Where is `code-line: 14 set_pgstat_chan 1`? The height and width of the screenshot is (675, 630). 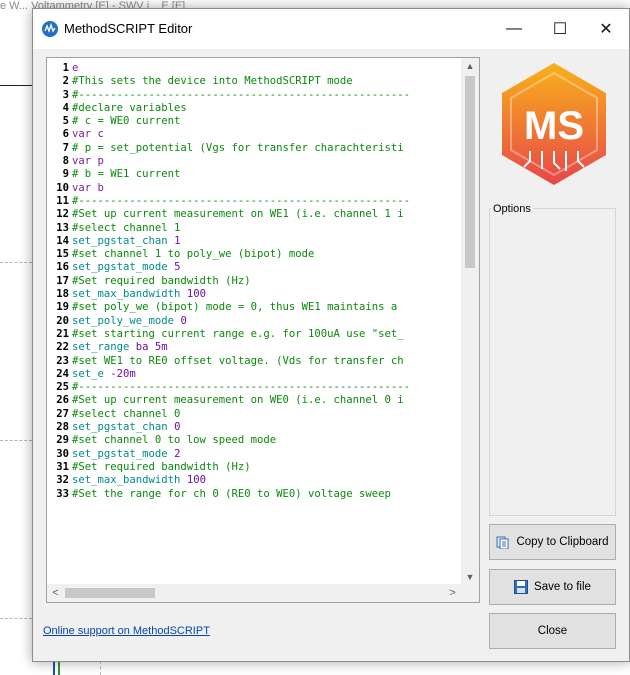
code-line: 14 set_pgstat_chan 1 is located at coordinates (254, 241).